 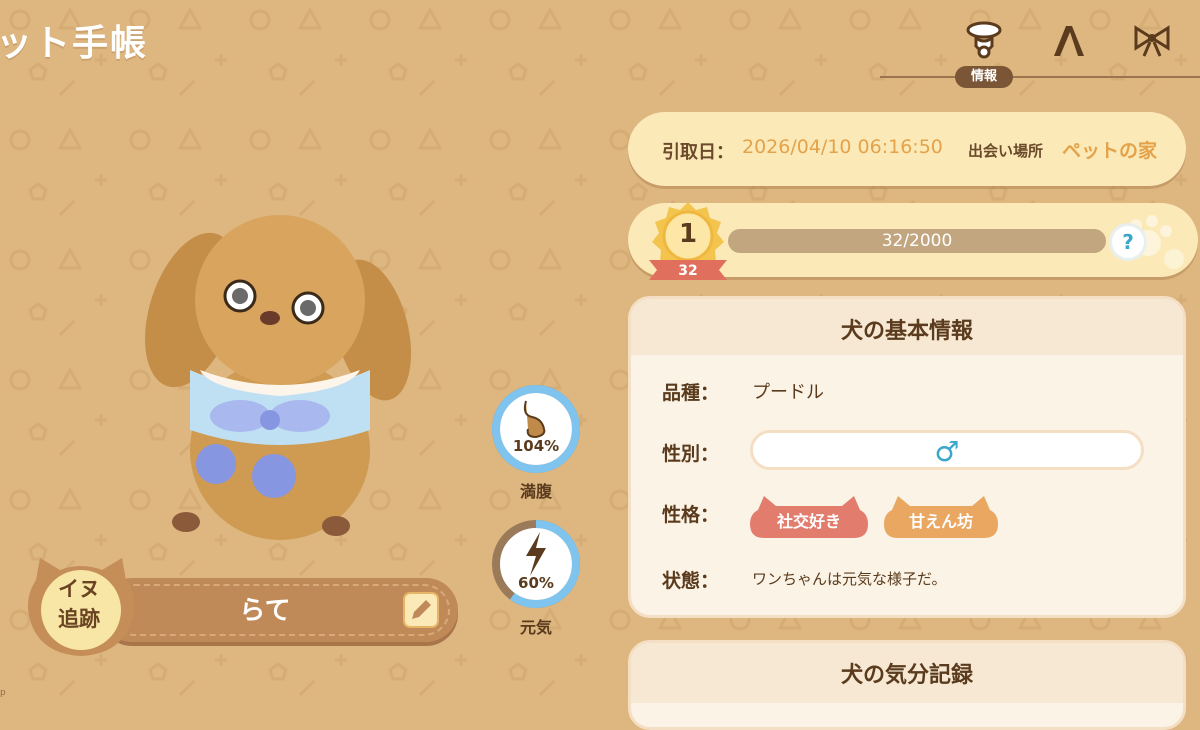 What do you see at coordinates (1128, 242) in the screenshot?
I see `help-button: ?` at bounding box center [1128, 242].